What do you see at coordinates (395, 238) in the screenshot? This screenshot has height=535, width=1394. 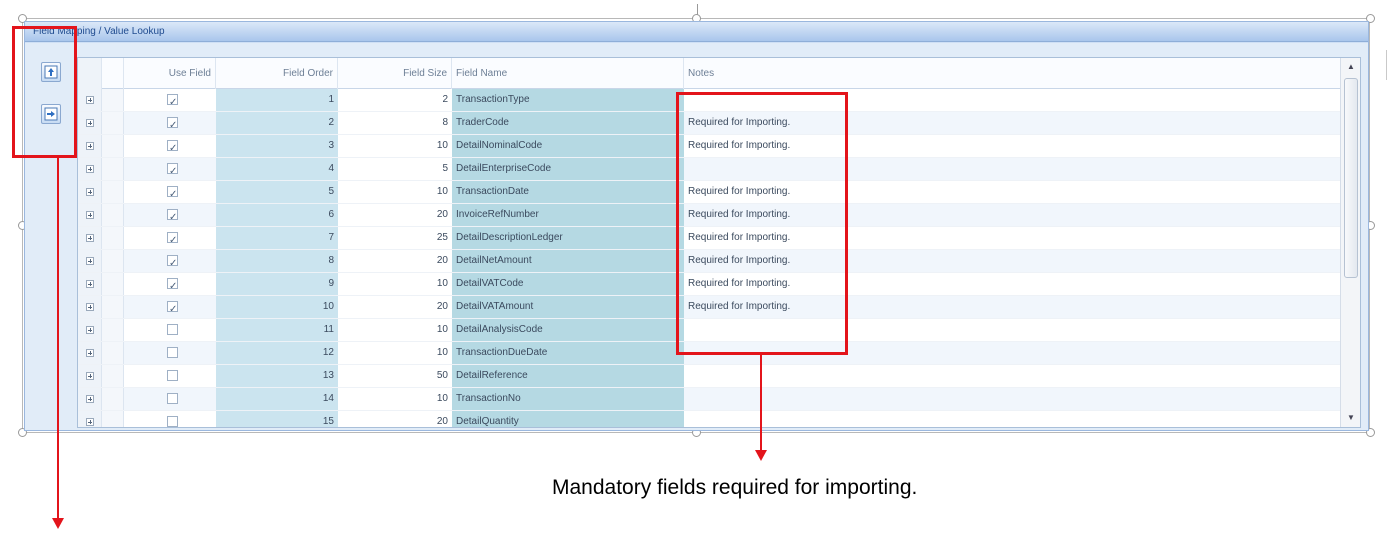 I see `field-size-cell: 25` at bounding box center [395, 238].